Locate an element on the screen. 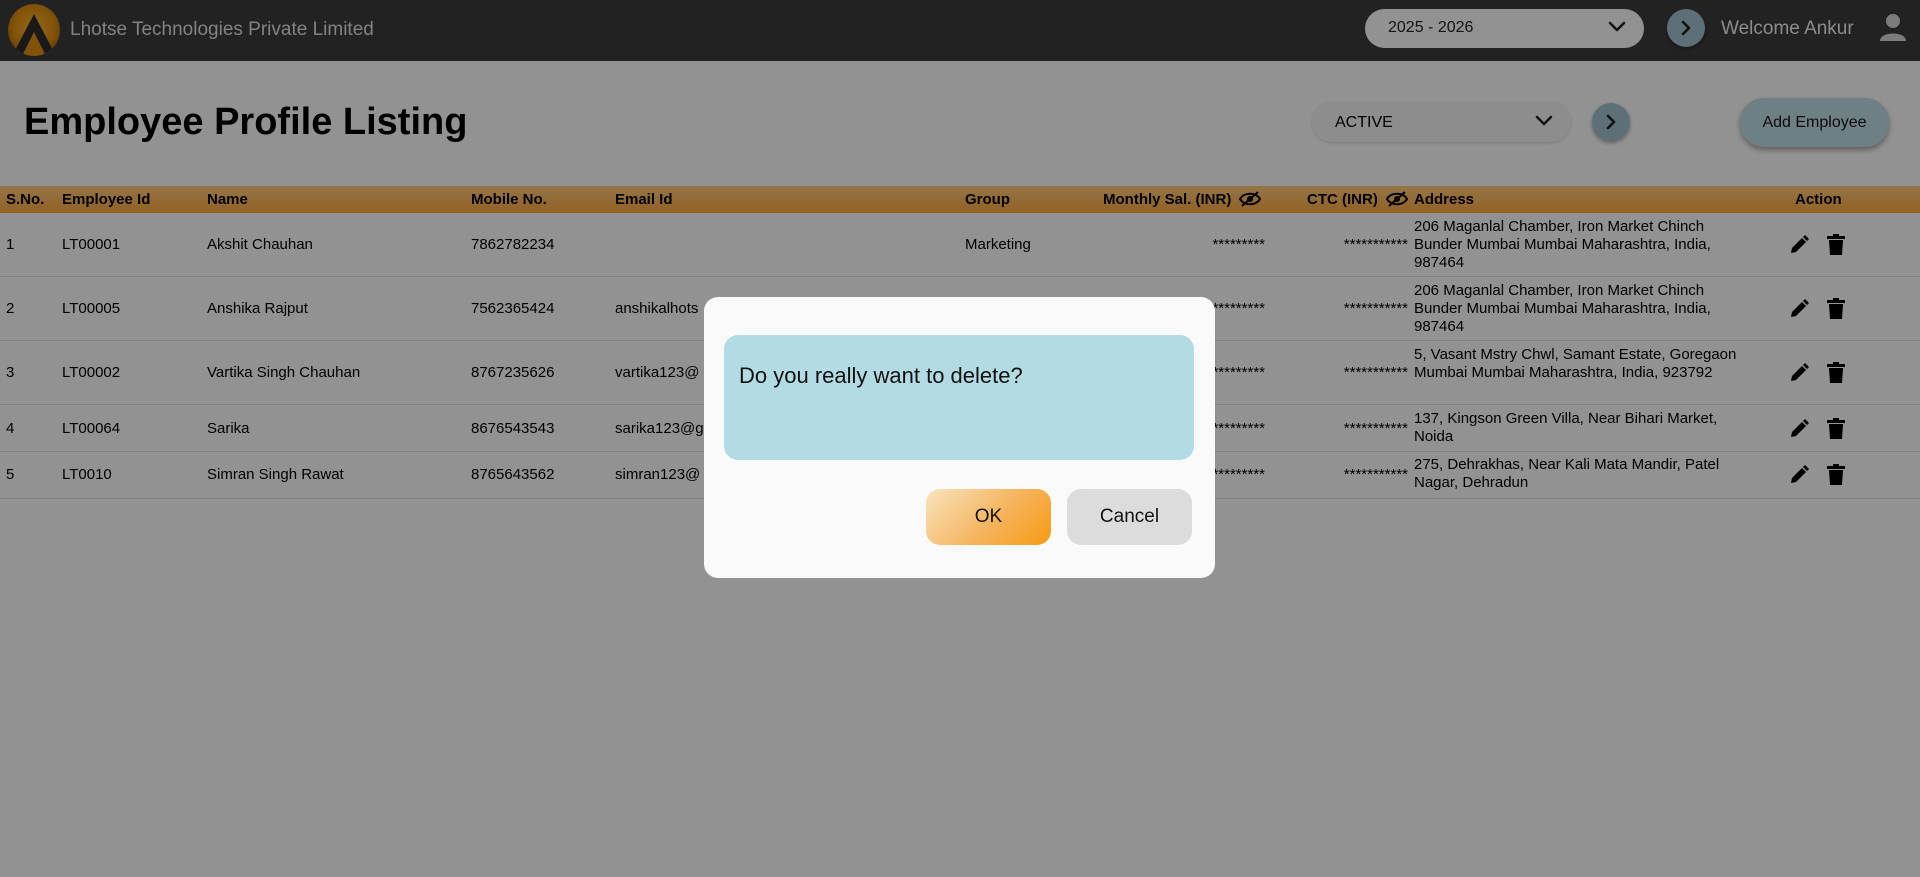 The height and width of the screenshot is (877, 1920). delete-confirm-dialog: Do you really want to delete? OK Cancel is located at coordinates (959, 437).